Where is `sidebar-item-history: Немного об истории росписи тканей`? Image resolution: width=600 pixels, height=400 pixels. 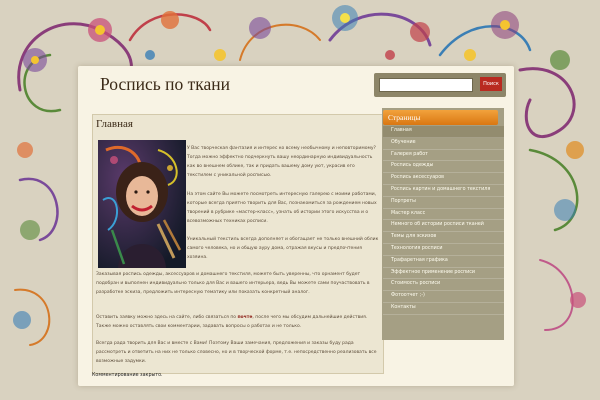 sidebar-item-history: Немного об истории росписи тканей is located at coordinates (443, 226).